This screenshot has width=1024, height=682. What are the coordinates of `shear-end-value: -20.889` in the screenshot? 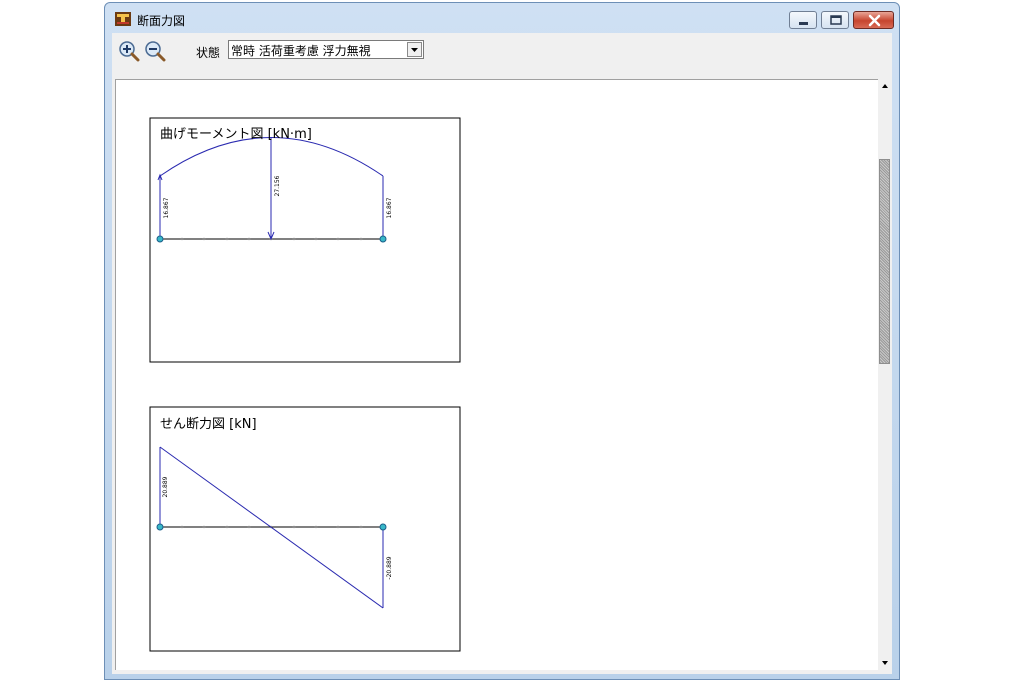 It's located at (389, 567).